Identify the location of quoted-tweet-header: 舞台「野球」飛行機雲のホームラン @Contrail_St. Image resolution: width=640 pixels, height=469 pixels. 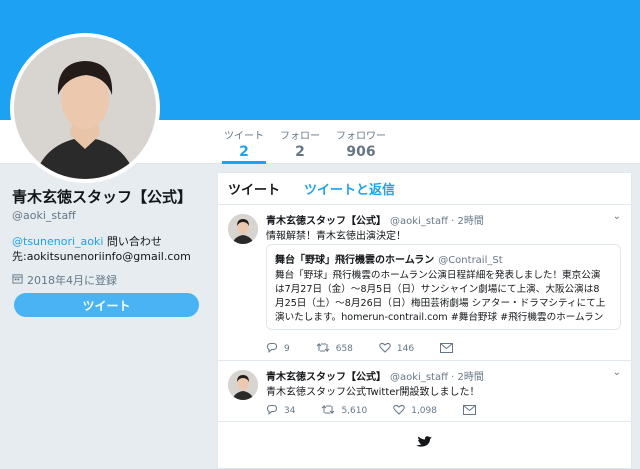
(443, 258).